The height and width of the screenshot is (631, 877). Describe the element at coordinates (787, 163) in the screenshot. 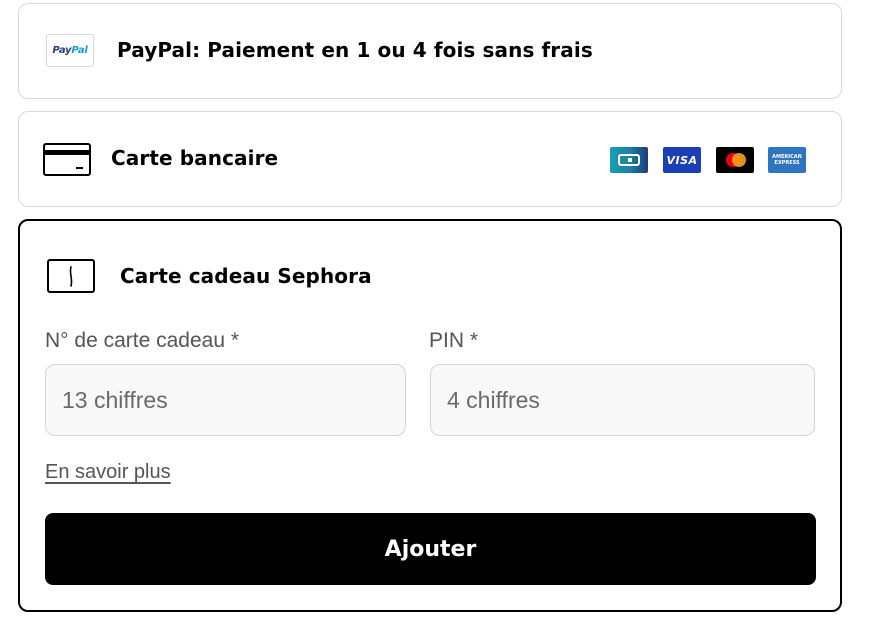

I see `amex-logo-line2: EXPRESS` at that location.